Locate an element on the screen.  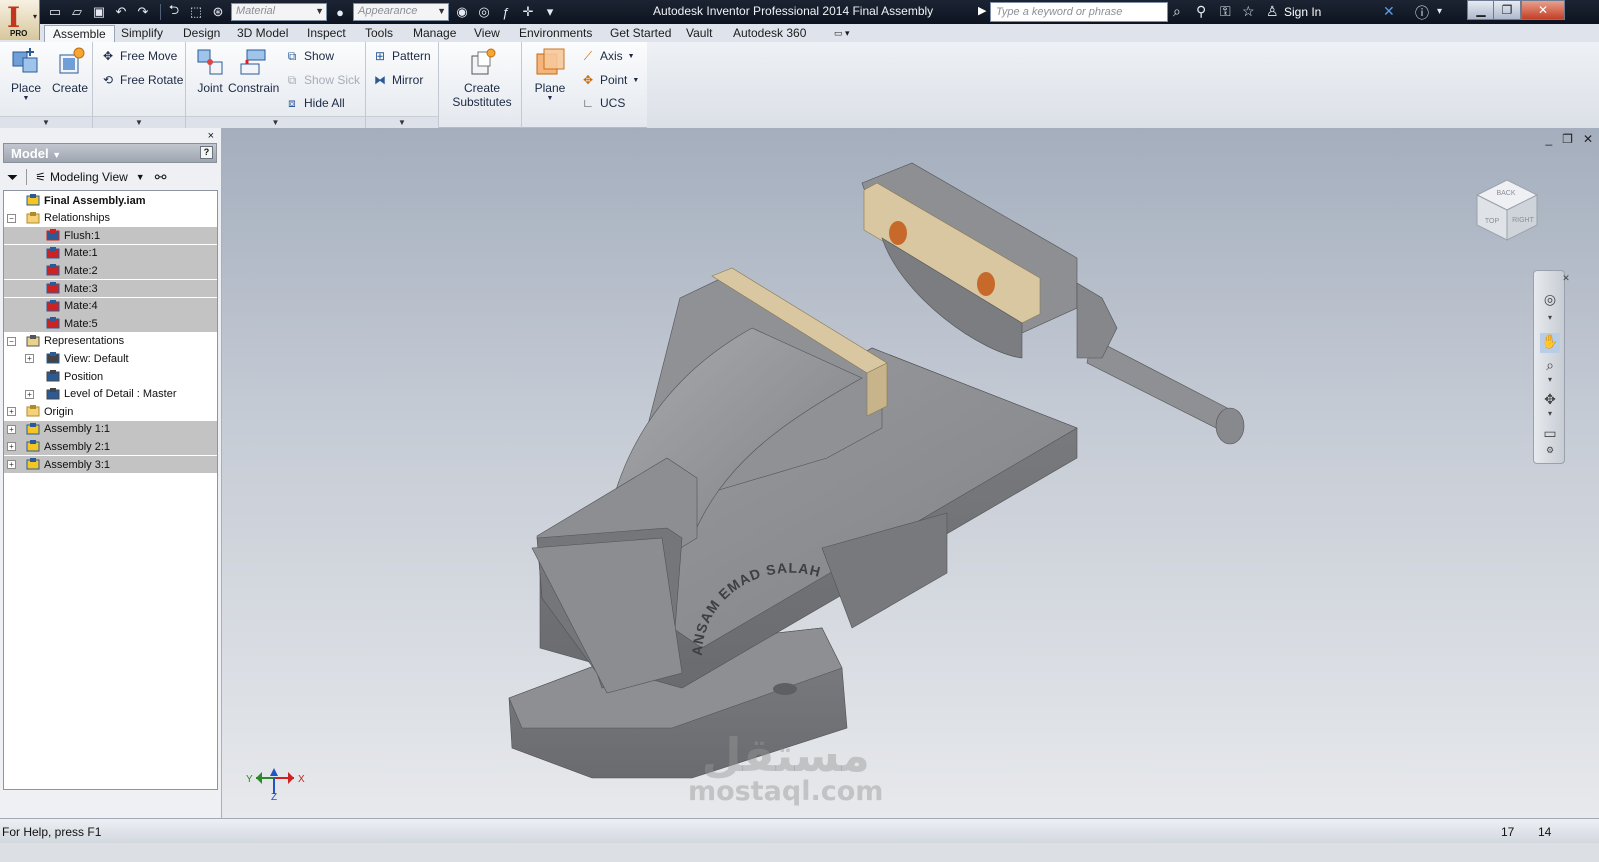
create-substitutes-button: Create Substitutes is located at coordinates (482, 77).